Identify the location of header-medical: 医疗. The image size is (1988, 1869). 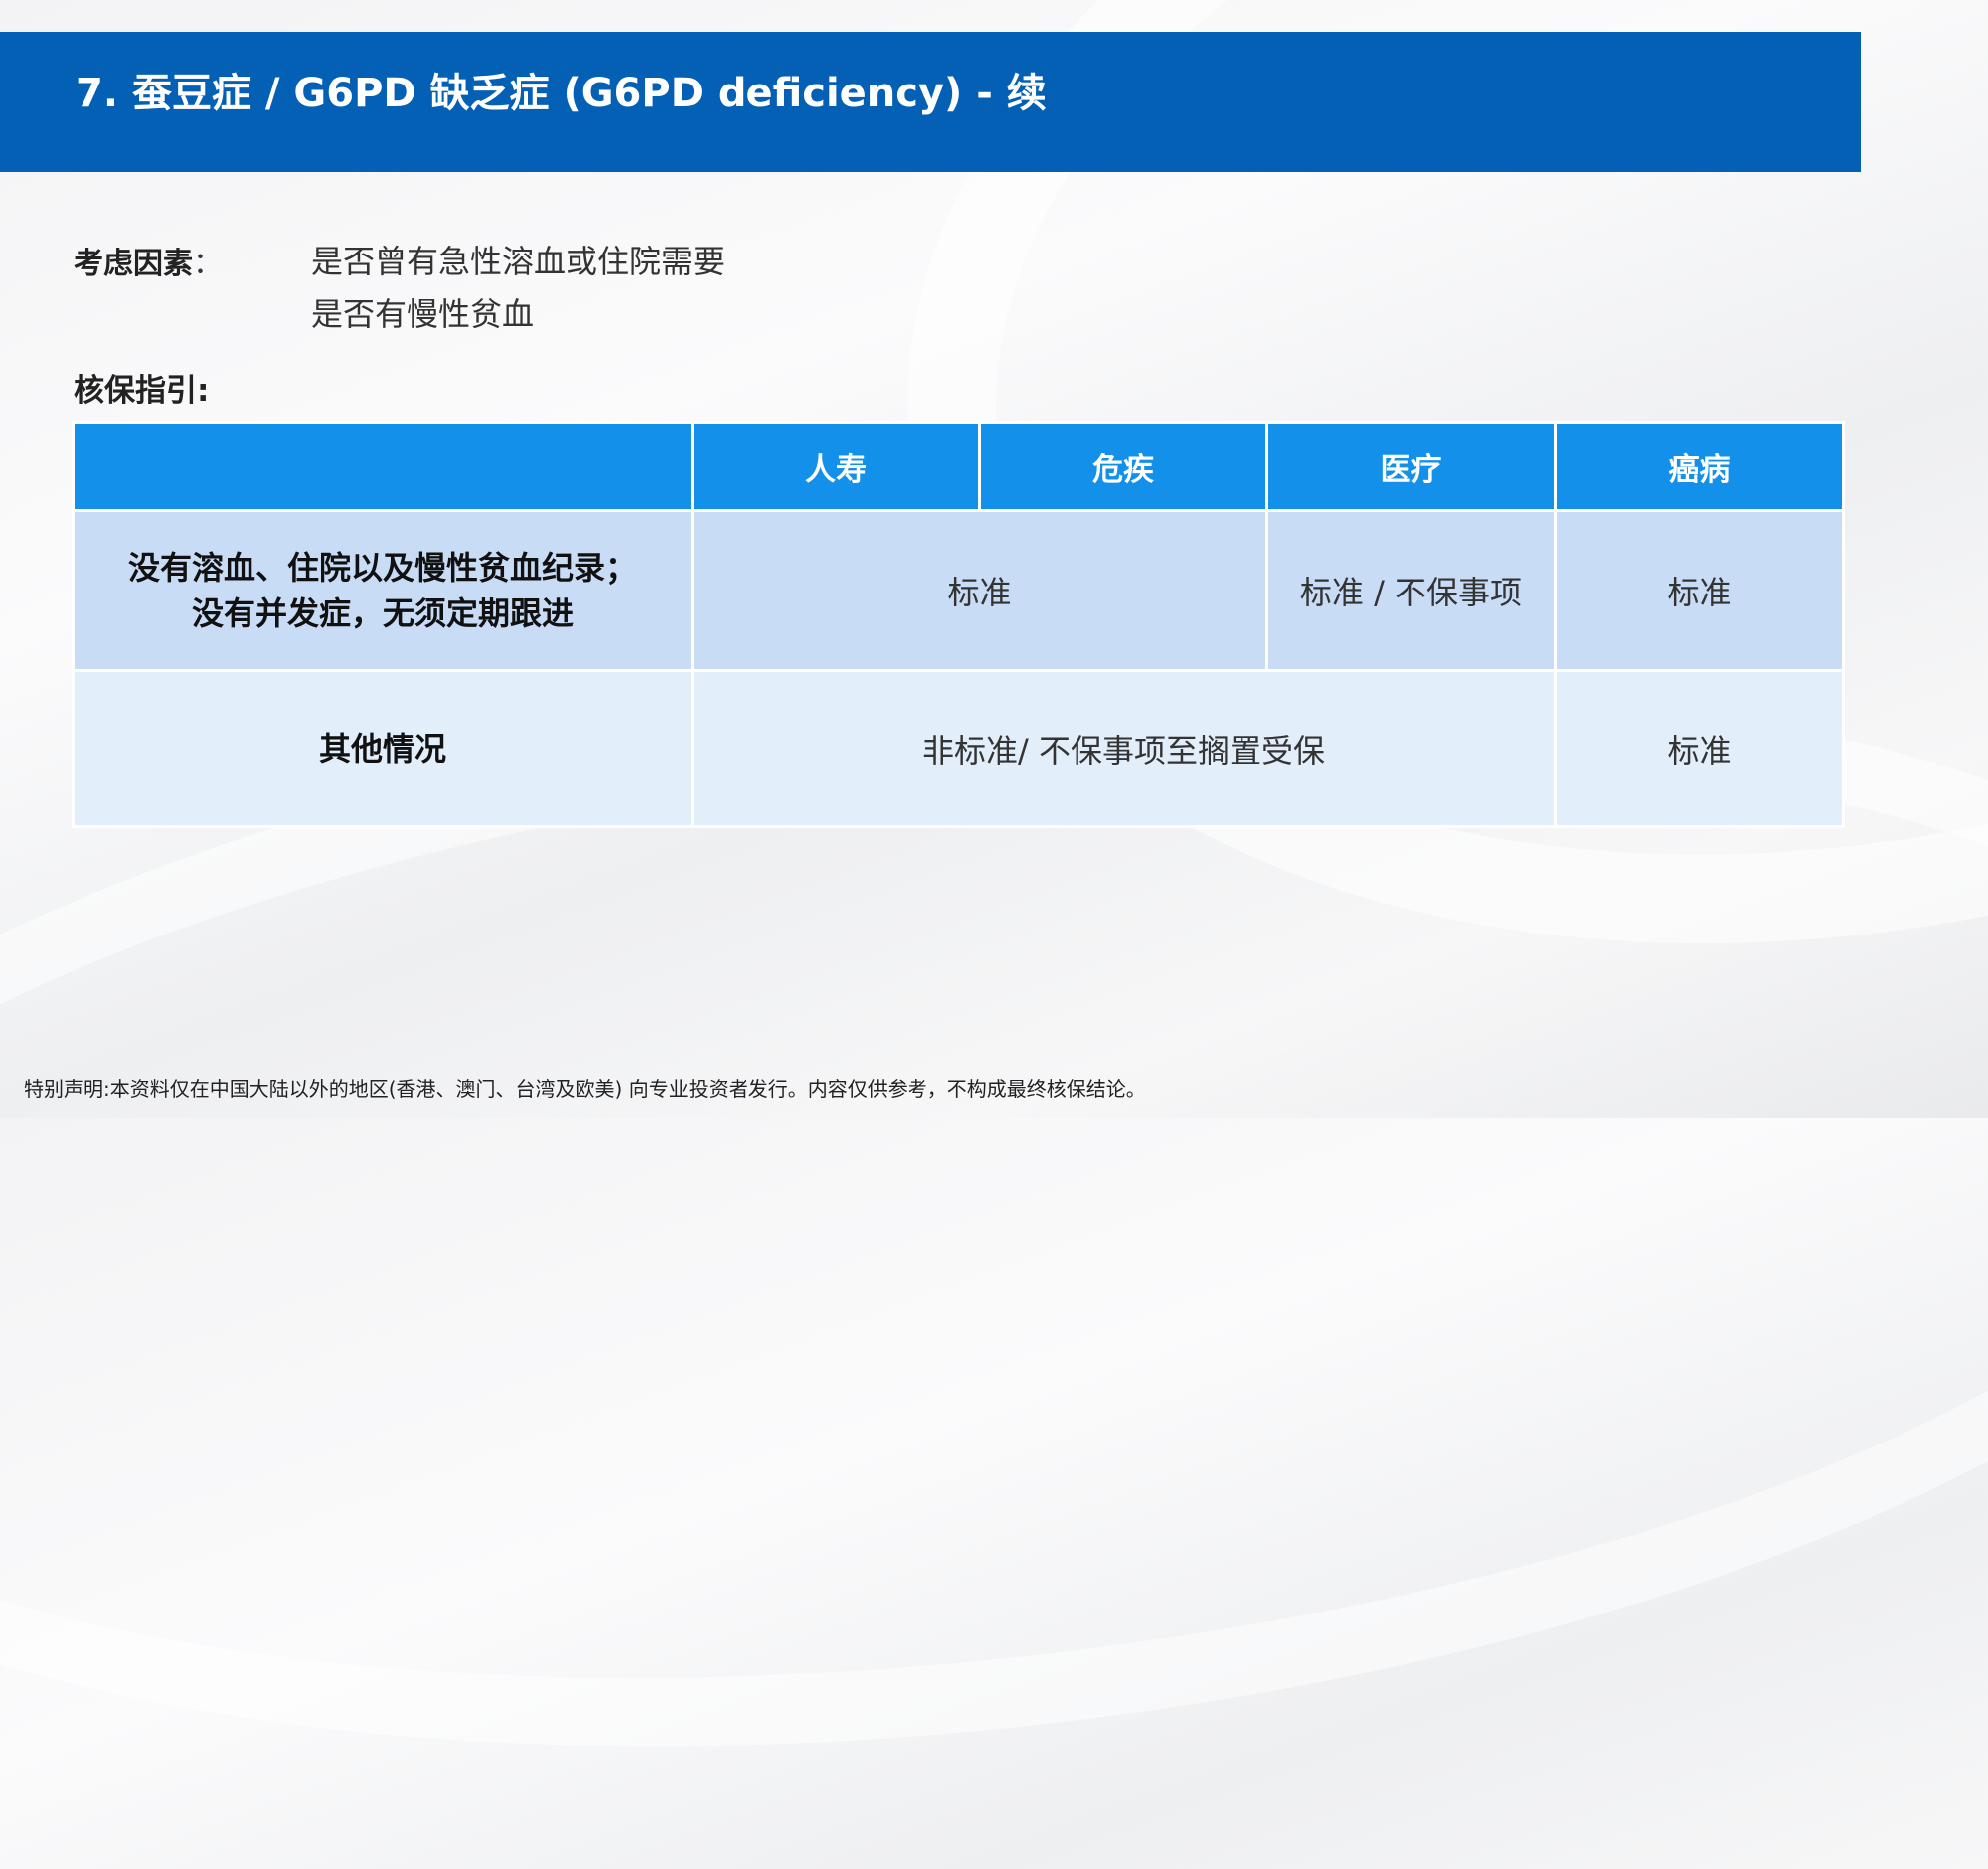
(1411, 466).